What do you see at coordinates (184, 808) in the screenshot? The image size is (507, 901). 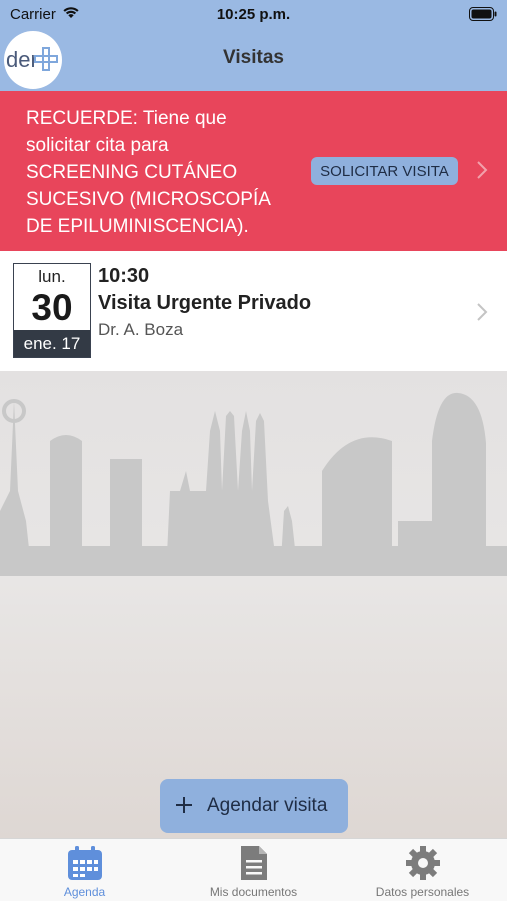 I see `plus-icon` at bounding box center [184, 808].